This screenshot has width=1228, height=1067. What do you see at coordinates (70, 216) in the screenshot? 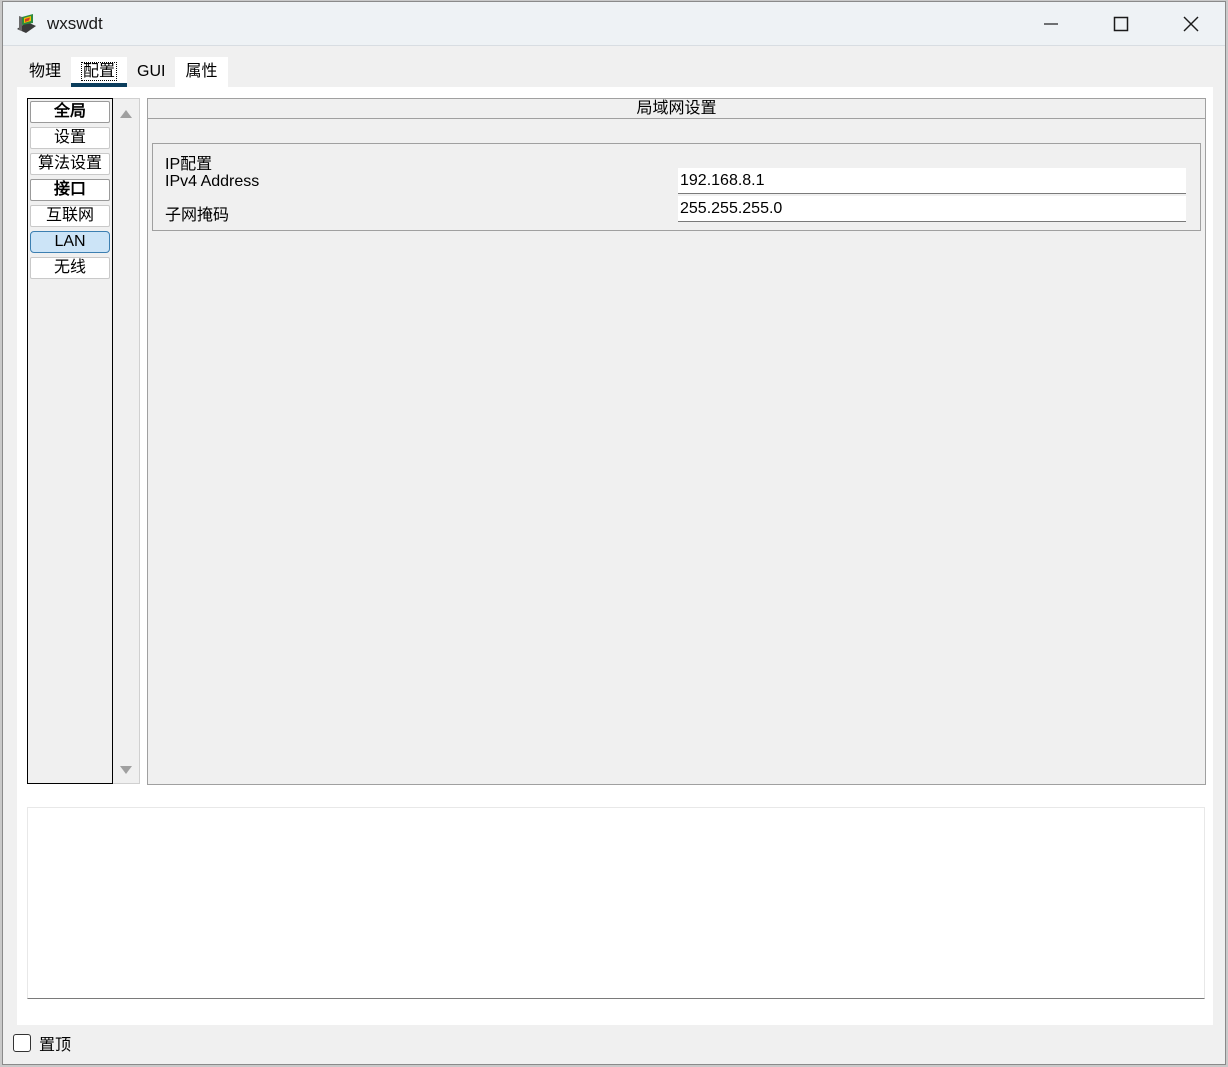
I see `nav-item-internet: 互联网` at bounding box center [70, 216].